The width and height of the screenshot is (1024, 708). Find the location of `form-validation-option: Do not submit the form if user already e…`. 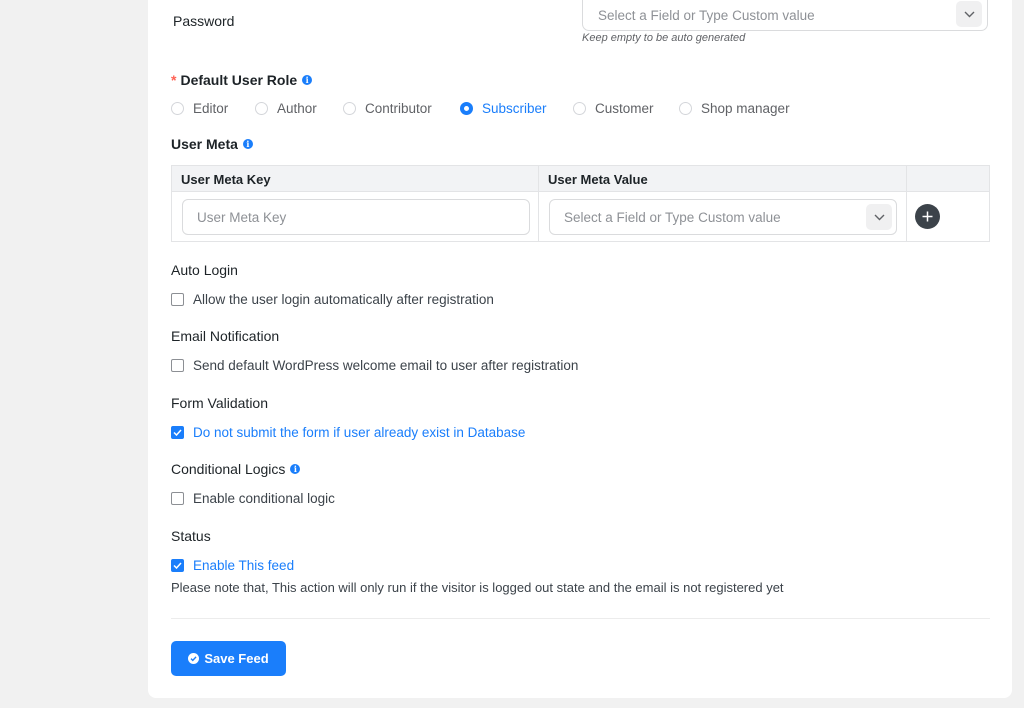

form-validation-option: Do not submit the form if user already e… is located at coordinates (348, 432).